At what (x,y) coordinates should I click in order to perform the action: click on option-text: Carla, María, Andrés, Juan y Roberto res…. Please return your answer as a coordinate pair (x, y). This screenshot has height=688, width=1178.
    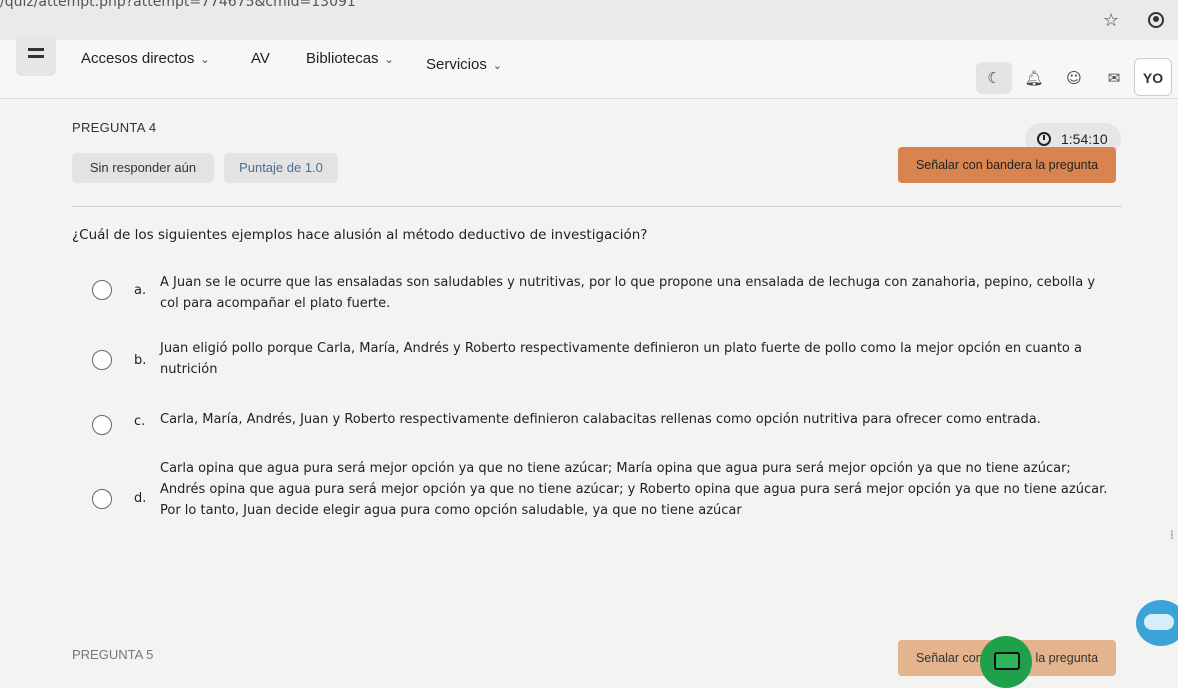
    Looking at the image, I should click on (600, 419).